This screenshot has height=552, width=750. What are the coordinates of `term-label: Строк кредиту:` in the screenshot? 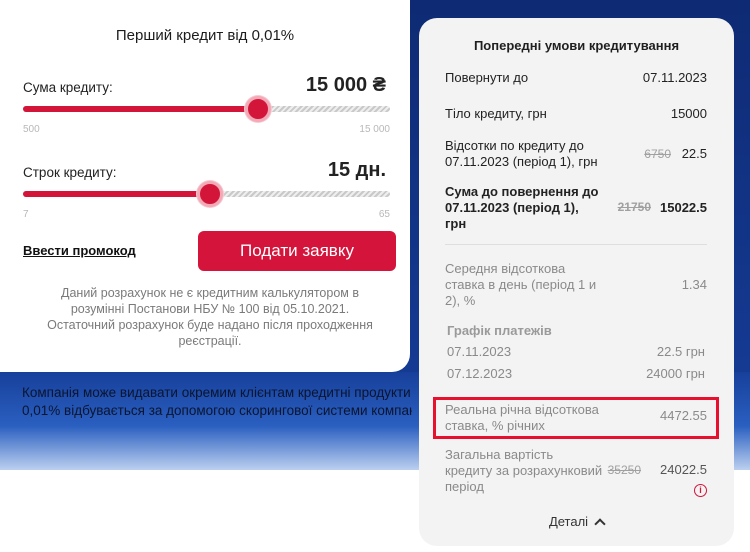 It's located at (70, 172).